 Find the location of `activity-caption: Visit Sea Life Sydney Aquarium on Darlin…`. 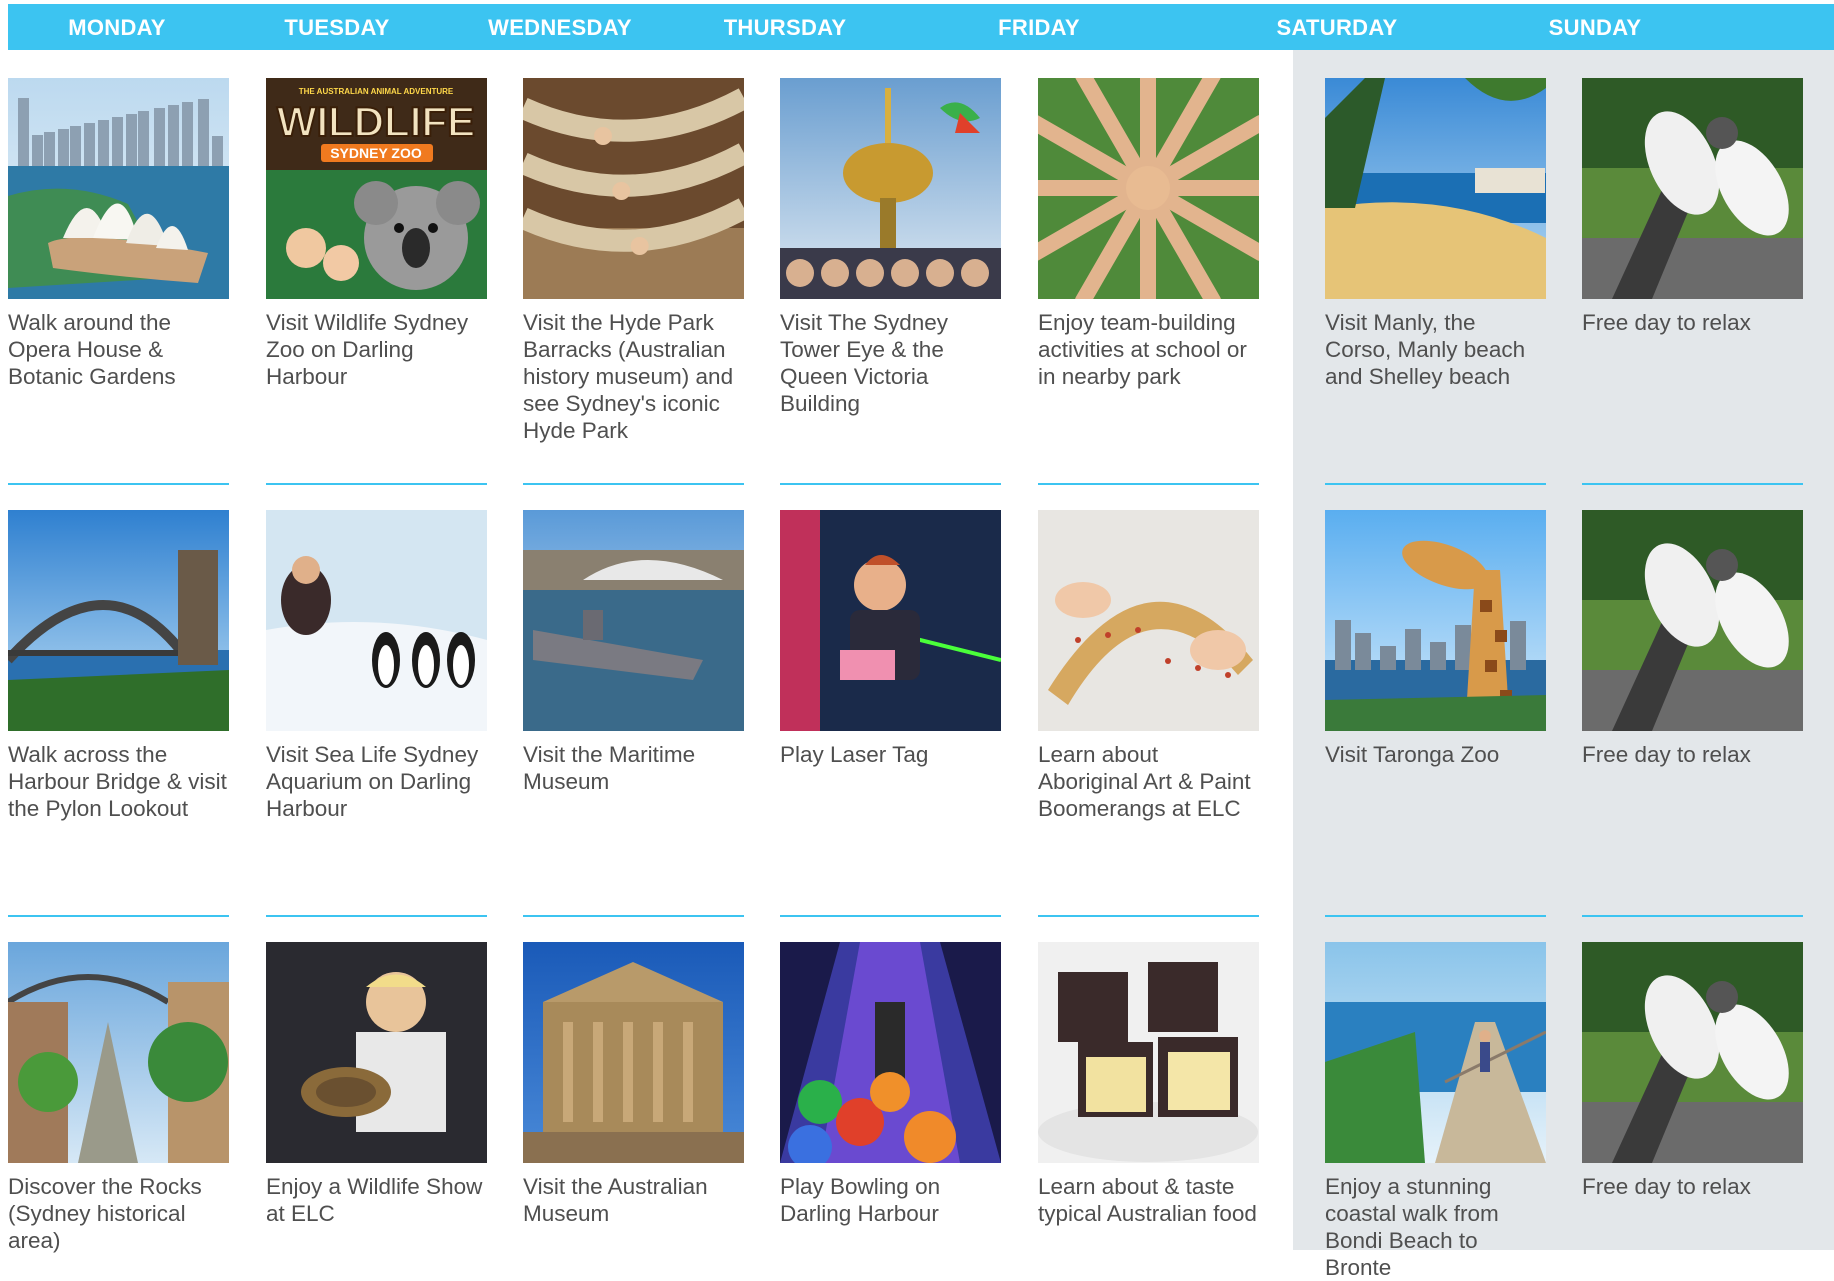

activity-caption: Visit Sea Life Sydney Aquarium on Darlin… is located at coordinates (372, 781).